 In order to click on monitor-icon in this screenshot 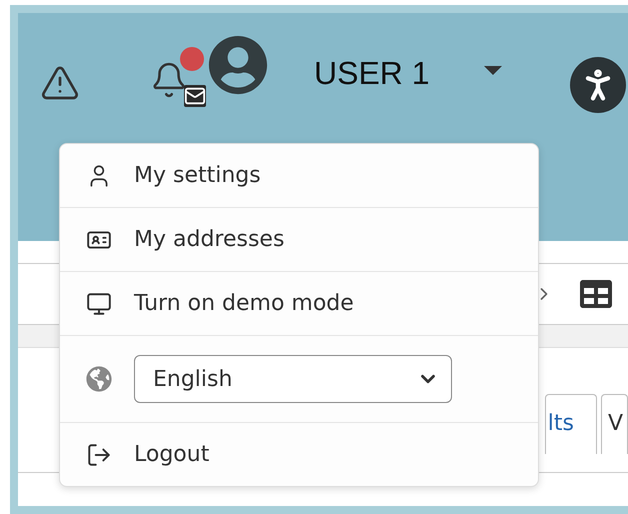, I will do `click(99, 303)`.